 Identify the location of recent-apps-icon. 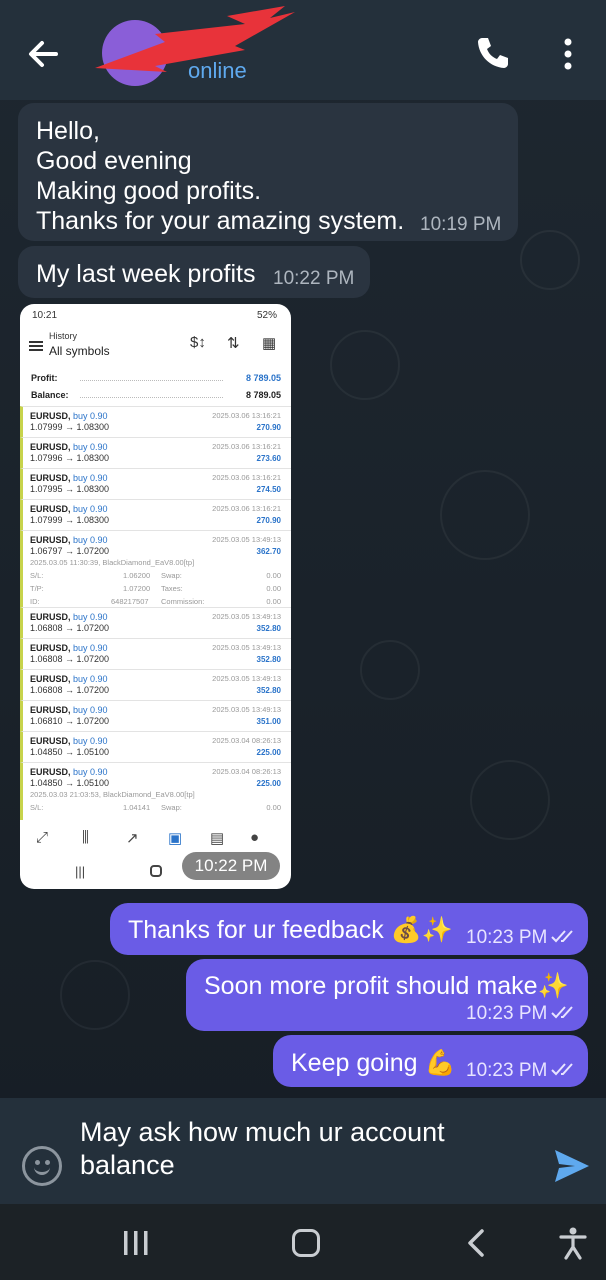
(136, 1243).